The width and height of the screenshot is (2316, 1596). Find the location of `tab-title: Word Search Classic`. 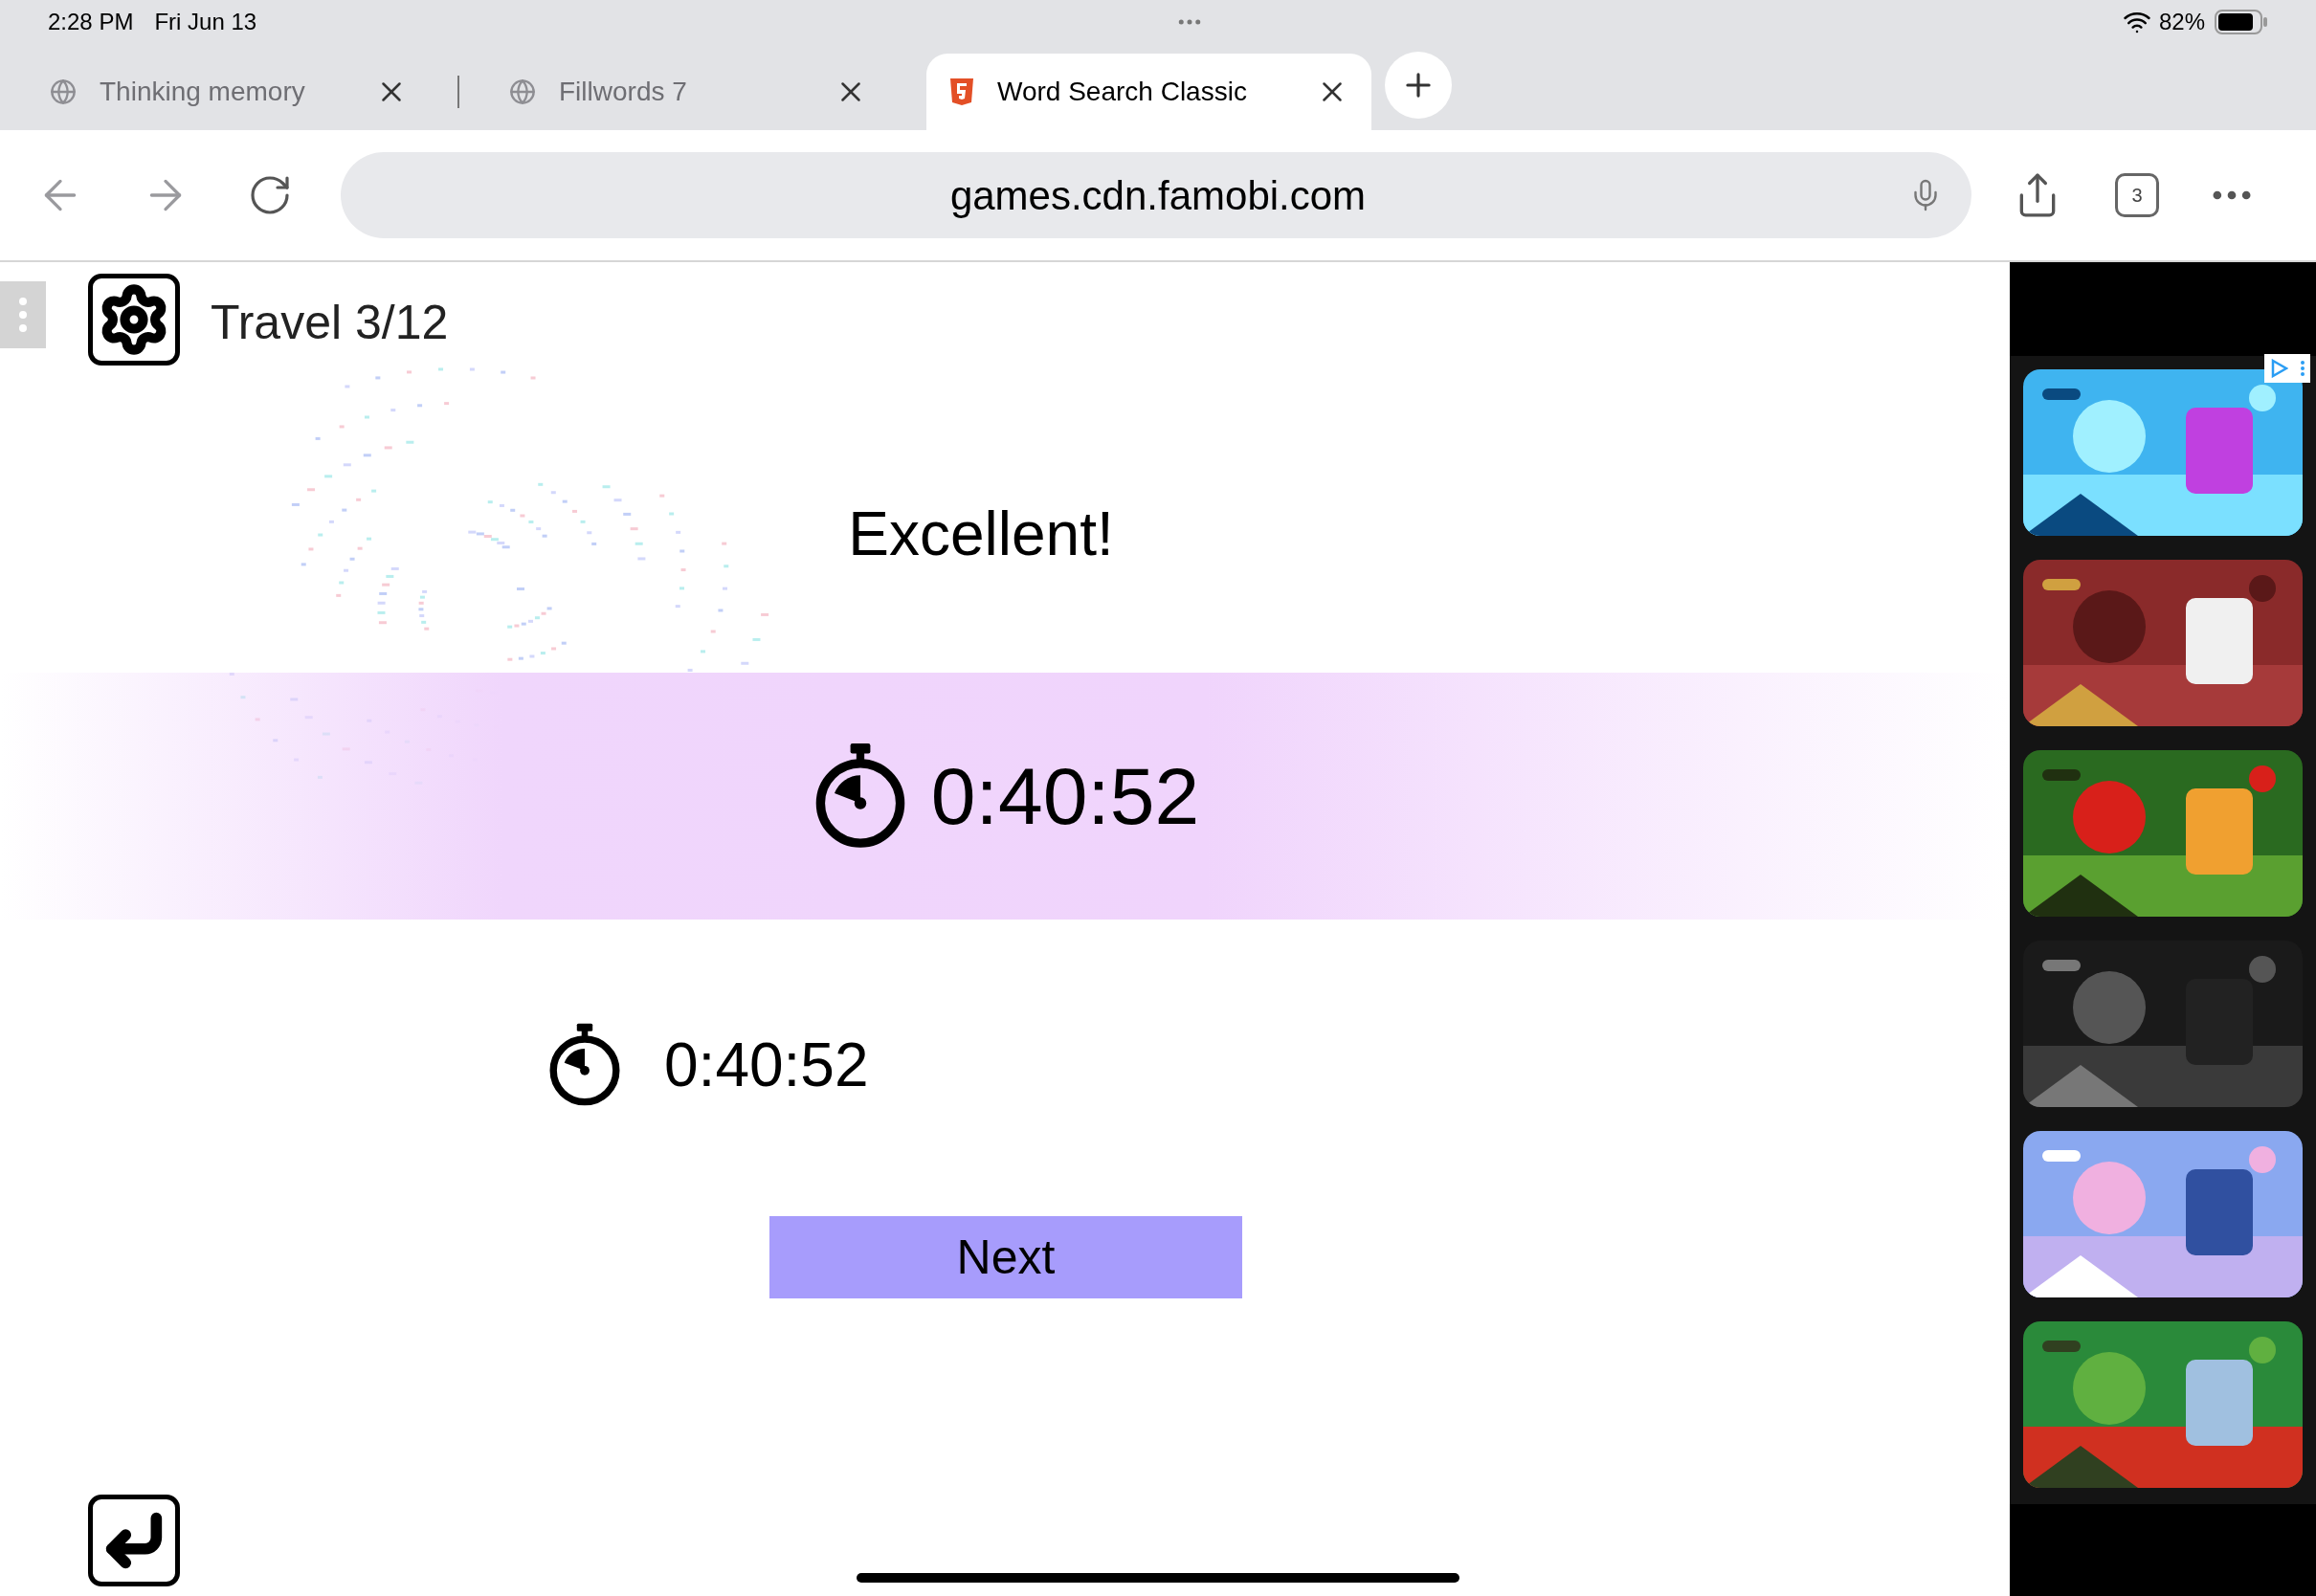

tab-title: Word Search Classic is located at coordinates (1122, 92).